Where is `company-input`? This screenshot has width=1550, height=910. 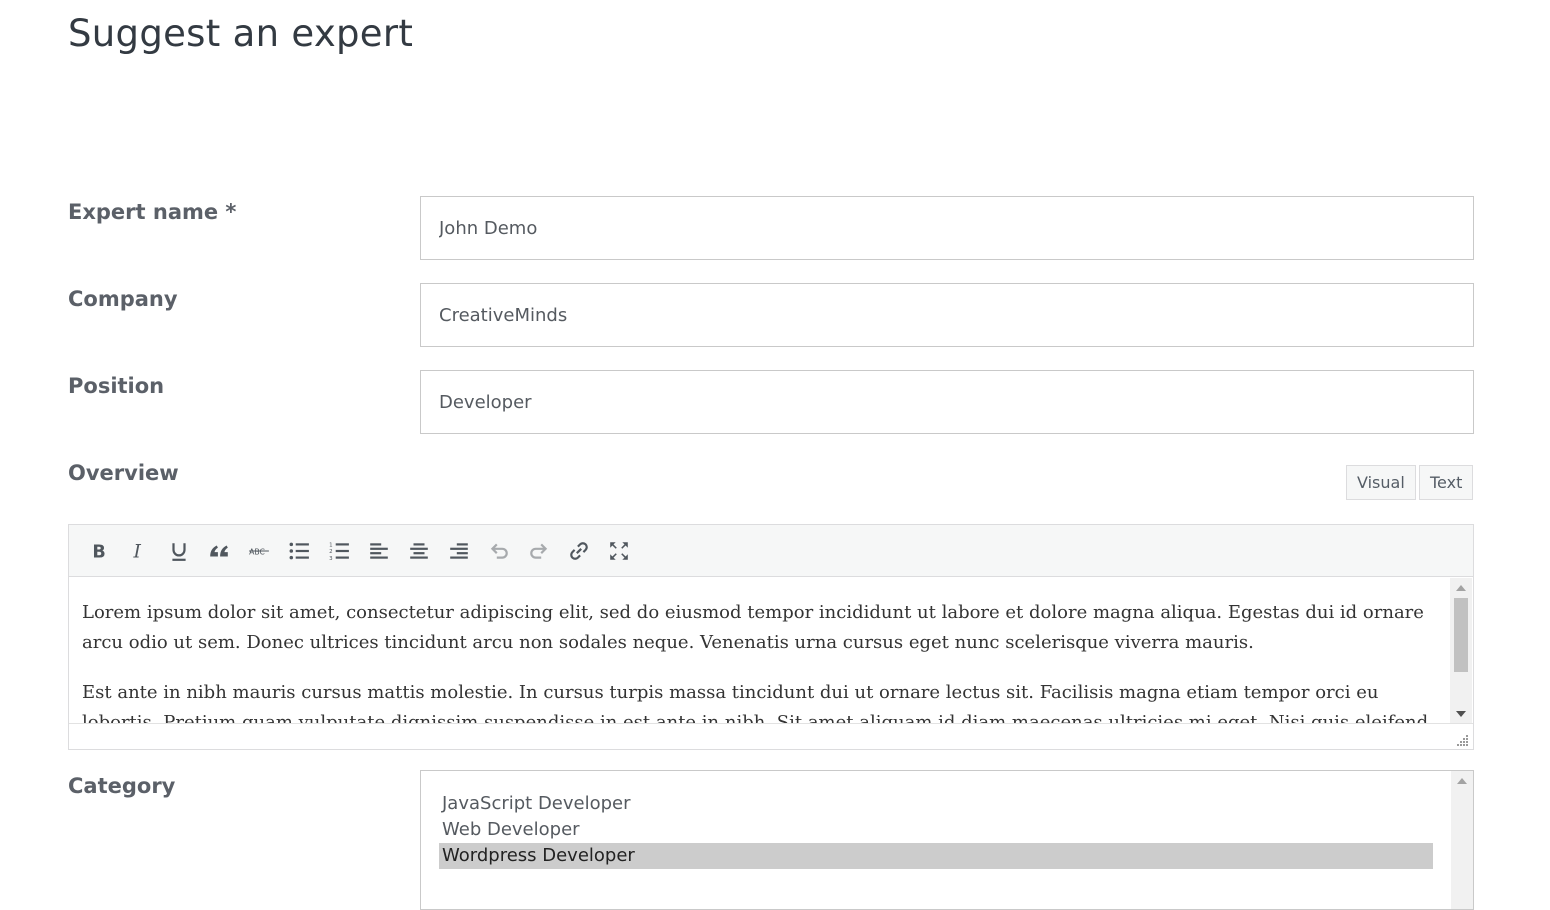
company-input is located at coordinates (947, 315).